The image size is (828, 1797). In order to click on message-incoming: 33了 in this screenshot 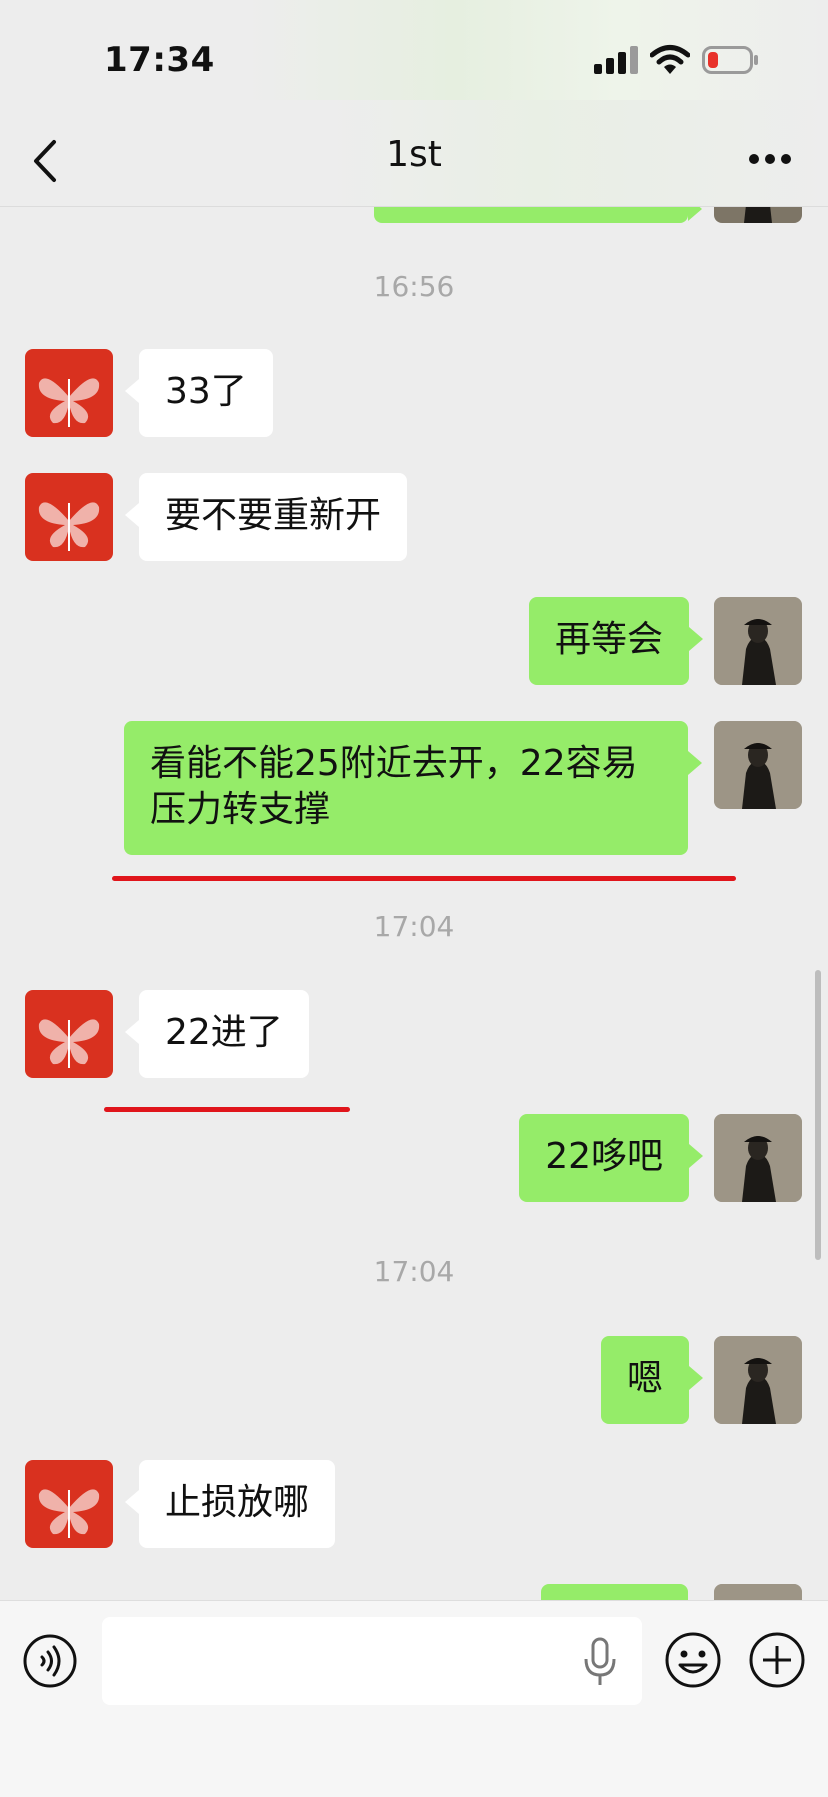, I will do `click(199, 393)`.